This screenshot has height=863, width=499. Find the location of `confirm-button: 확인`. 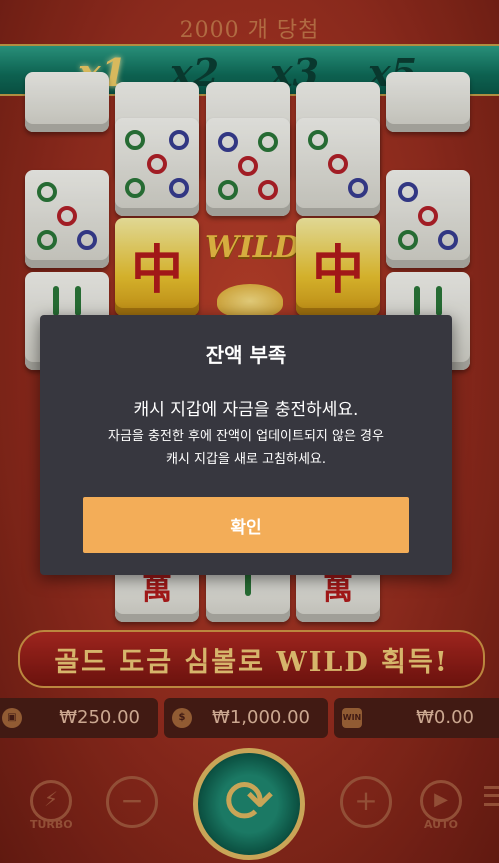

confirm-button: 확인 is located at coordinates (246, 525).